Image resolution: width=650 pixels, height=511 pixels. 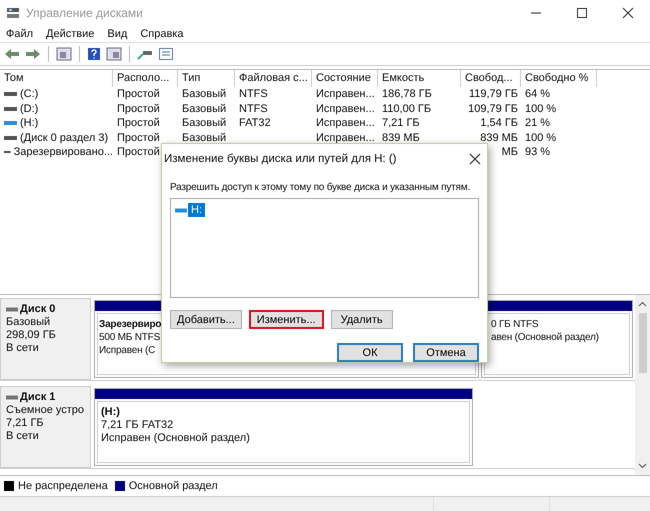 What do you see at coordinates (345, 78) in the screenshot?
I see `column-header: Состояние` at bounding box center [345, 78].